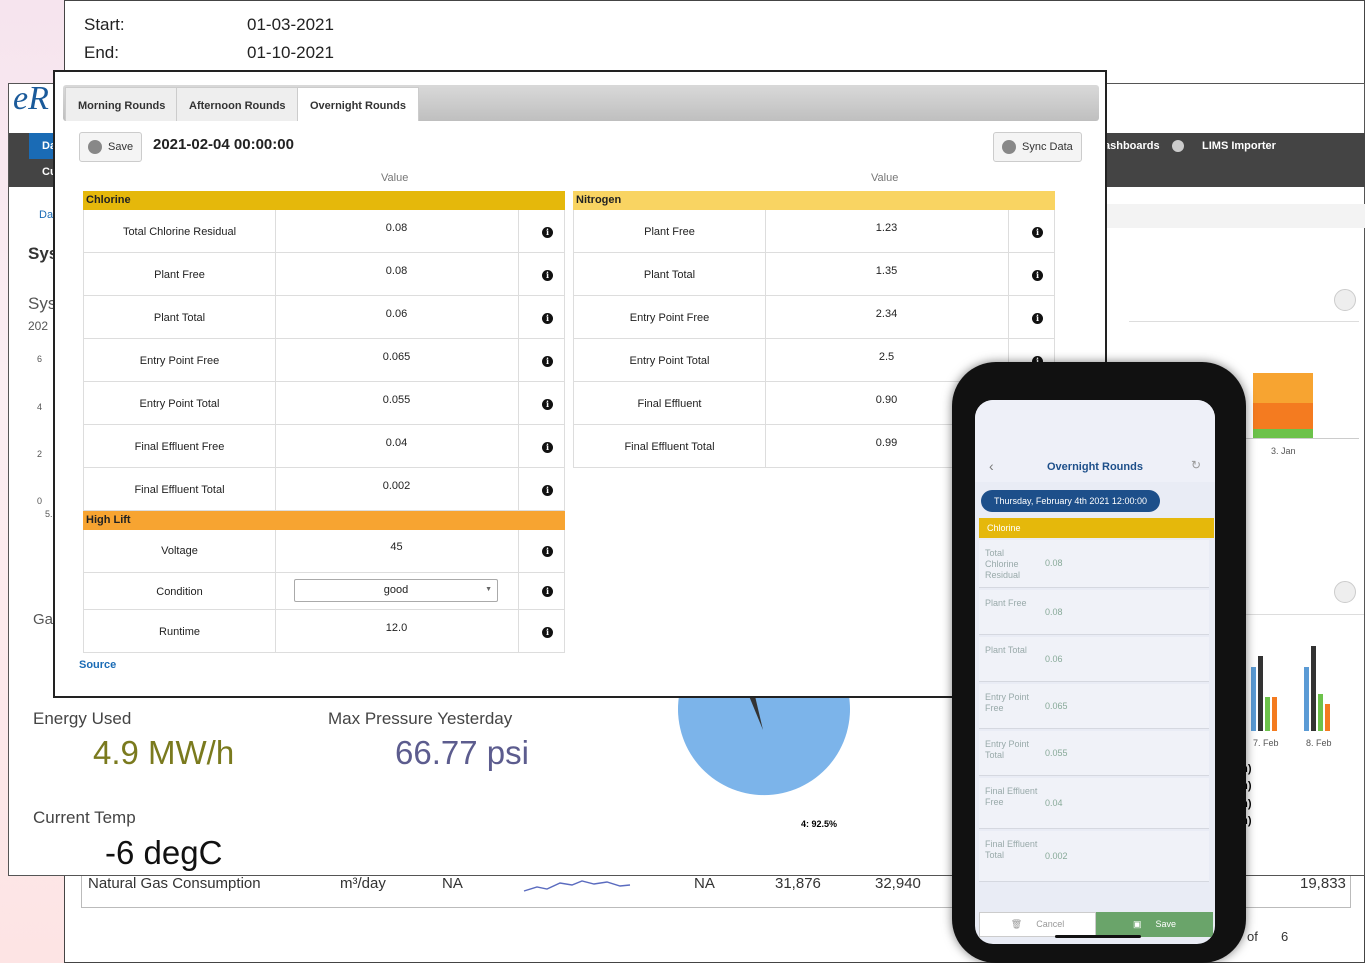  I want to click on kpi-energy-label: Energy Used, so click(82, 718).